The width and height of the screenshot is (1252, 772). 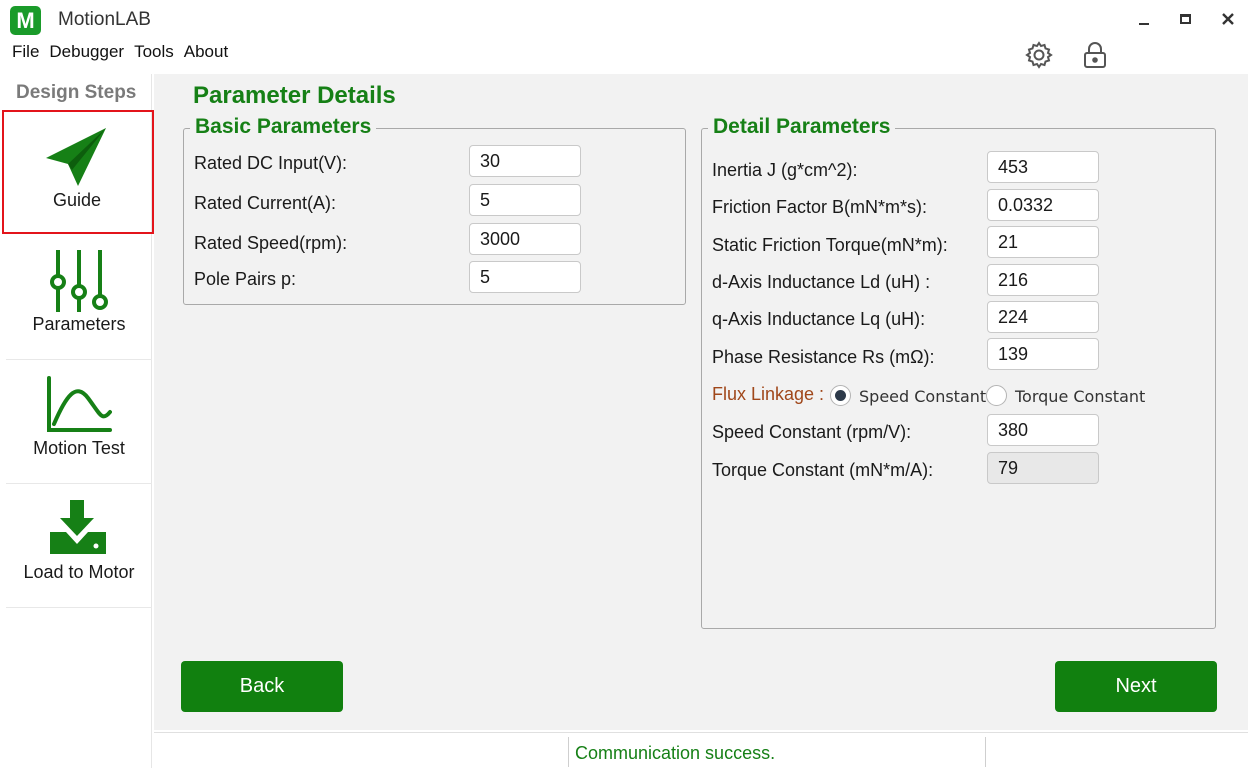 What do you see at coordinates (271, 163) in the screenshot?
I see `rated-dc-input-label: Rated DC Input(V):` at bounding box center [271, 163].